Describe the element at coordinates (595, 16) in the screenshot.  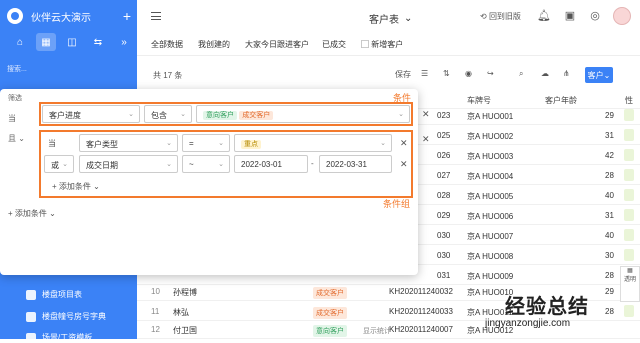
I see `compass-icon: ◎` at that location.